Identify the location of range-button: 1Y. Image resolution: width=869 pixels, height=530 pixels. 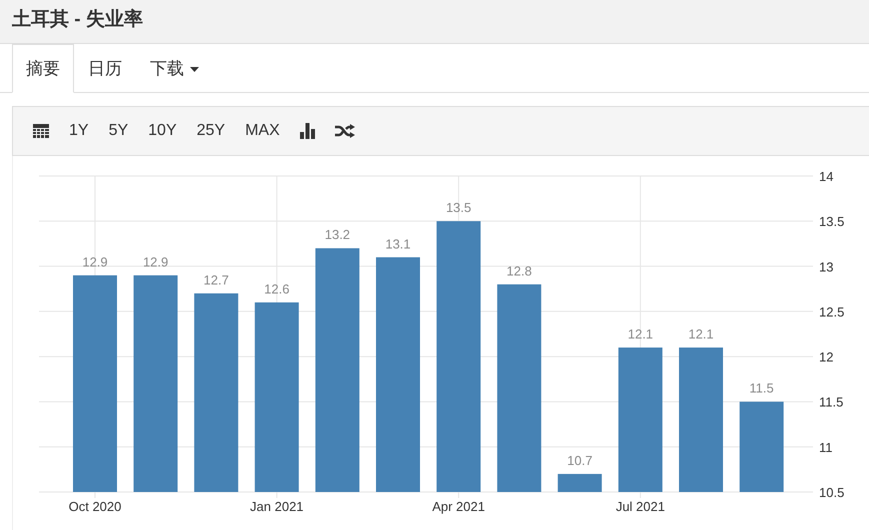
(79, 131).